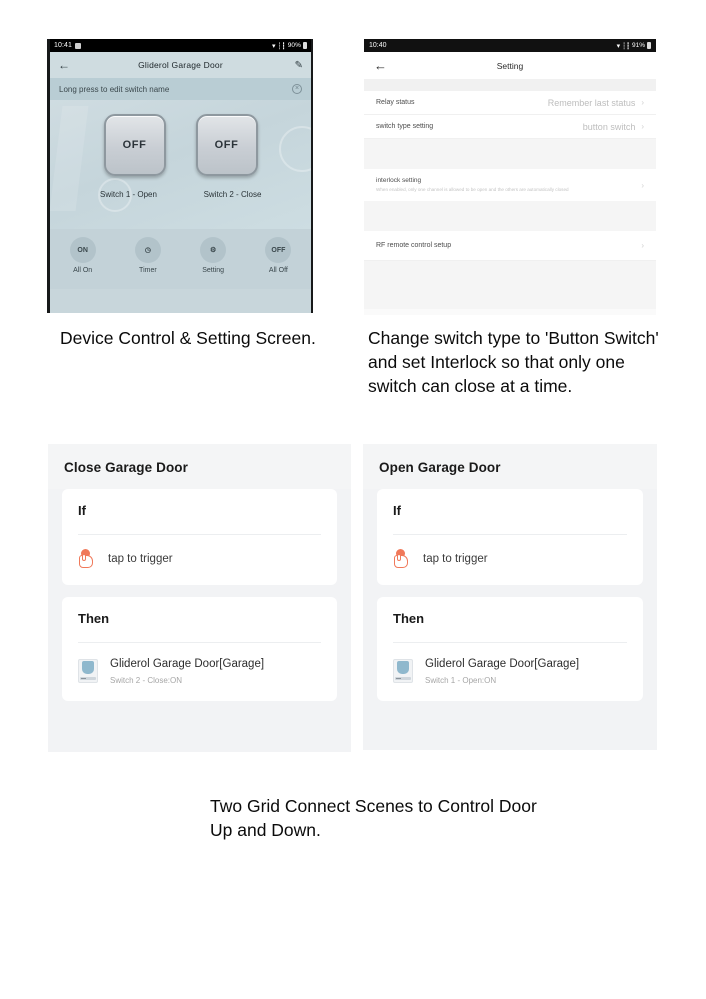 Image resolution: width=706 pixels, height=999 pixels. Describe the element at coordinates (642, 126) in the screenshot. I see `chevron-right-icon-2: ›` at that location.